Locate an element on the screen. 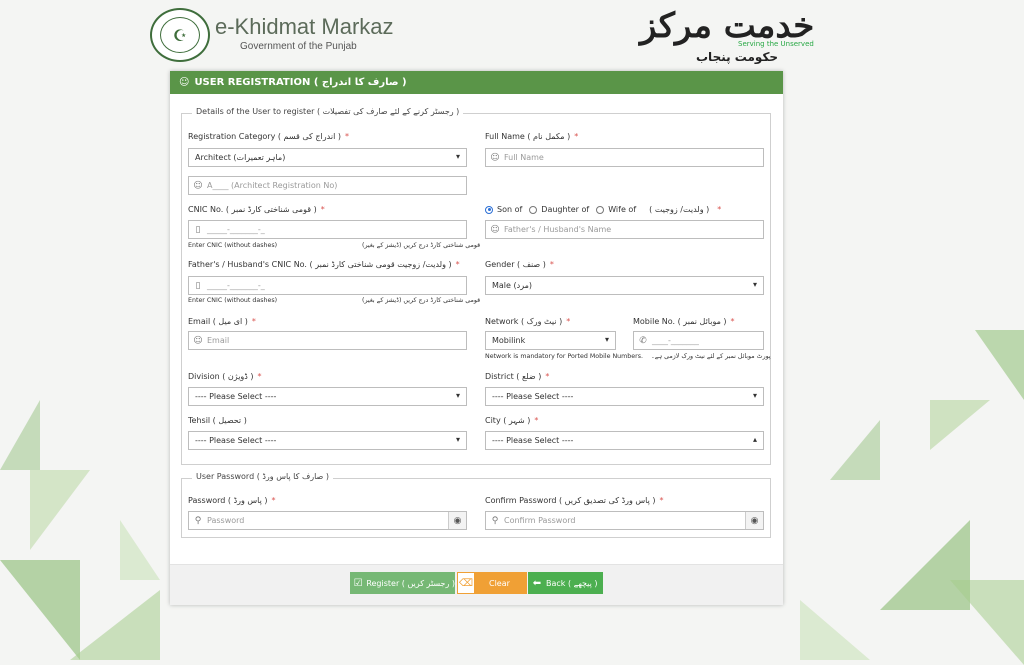  brand-subtitle: Government of the Punjab is located at coordinates (298, 46).